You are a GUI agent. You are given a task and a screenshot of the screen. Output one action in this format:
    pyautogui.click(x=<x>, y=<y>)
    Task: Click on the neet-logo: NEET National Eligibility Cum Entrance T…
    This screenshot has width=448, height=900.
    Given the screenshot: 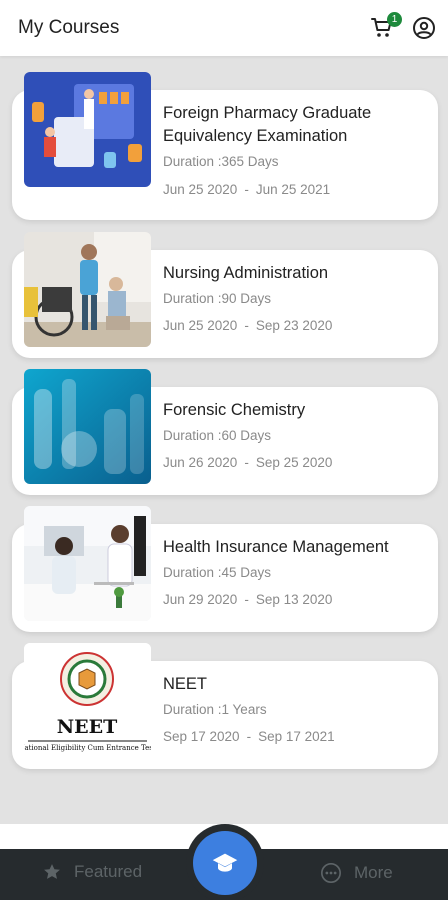 What is the action you would take?
    pyautogui.click(x=87, y=700)
    